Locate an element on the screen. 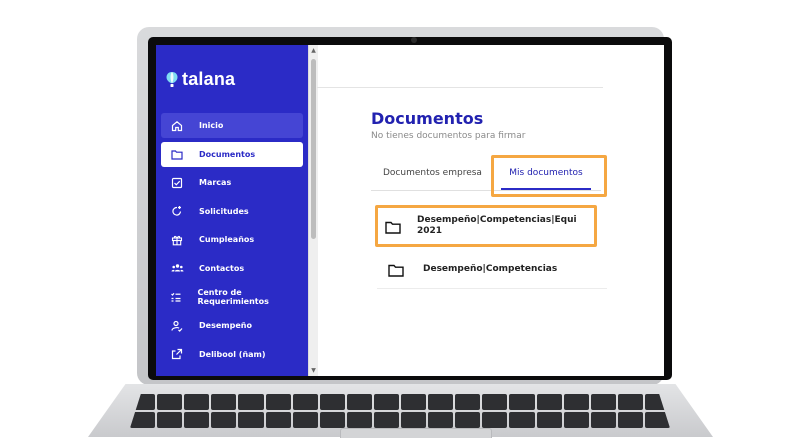  sidebar-item-label: Delibool (ñam) is located at coordinates (232, 354).